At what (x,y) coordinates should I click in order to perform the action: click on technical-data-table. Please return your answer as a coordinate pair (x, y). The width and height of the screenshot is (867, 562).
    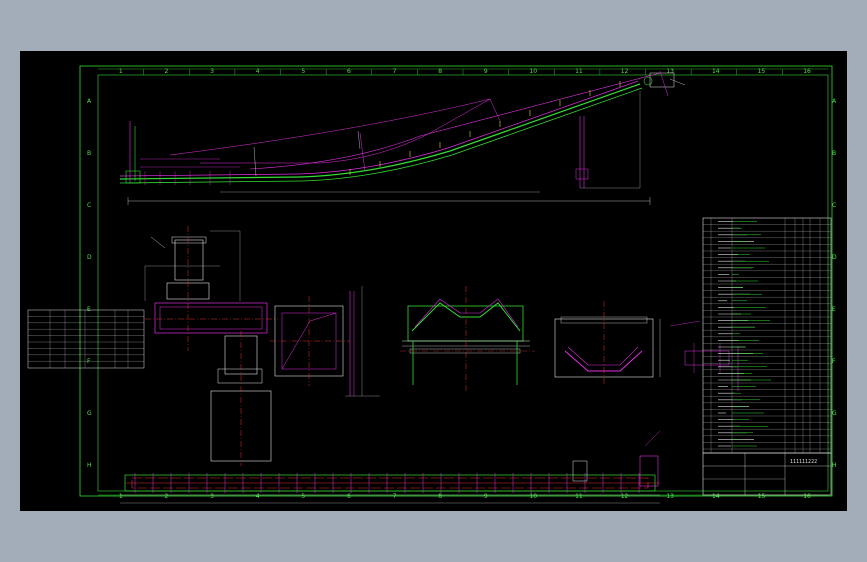
    Looking at the image, I should click on (86, 339).